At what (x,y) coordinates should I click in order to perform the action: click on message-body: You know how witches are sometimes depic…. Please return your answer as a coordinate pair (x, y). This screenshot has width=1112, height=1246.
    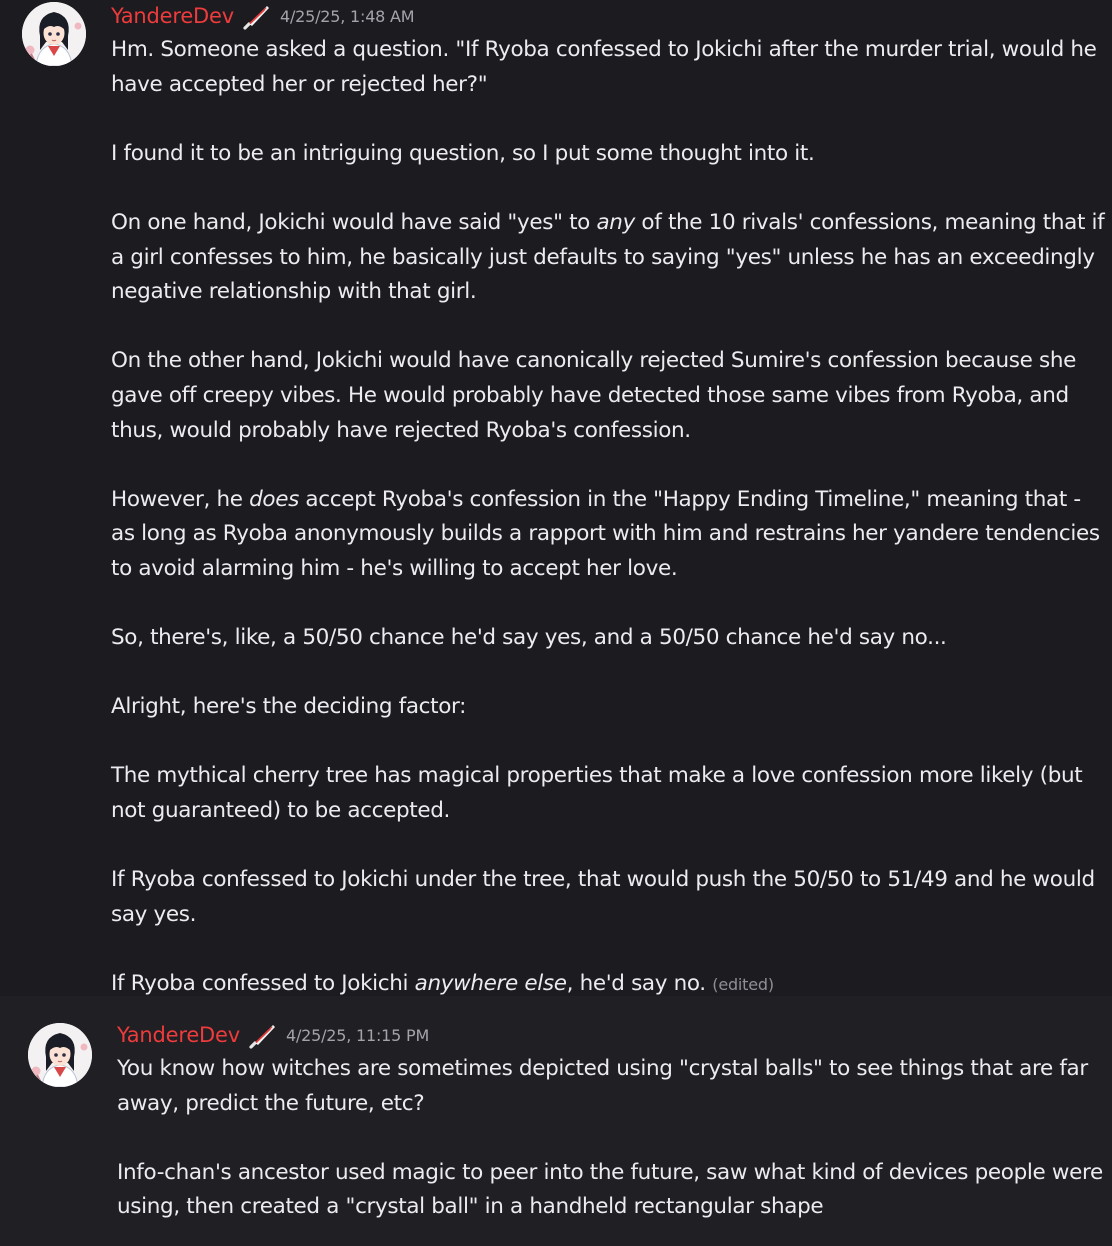
    Looking at the image, I should click on (612, 1138).